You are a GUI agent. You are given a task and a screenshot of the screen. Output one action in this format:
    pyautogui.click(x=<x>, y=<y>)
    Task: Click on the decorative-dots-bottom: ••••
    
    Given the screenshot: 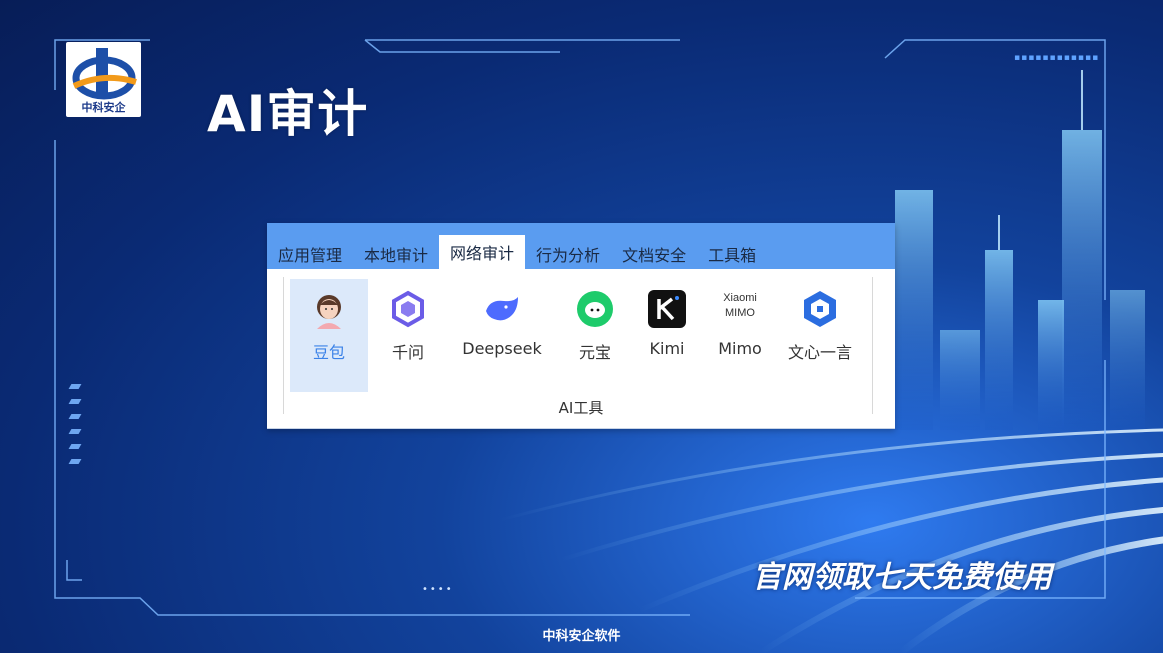 What is the action you would take?
    pyautogui.click(x=438, y=589)
    